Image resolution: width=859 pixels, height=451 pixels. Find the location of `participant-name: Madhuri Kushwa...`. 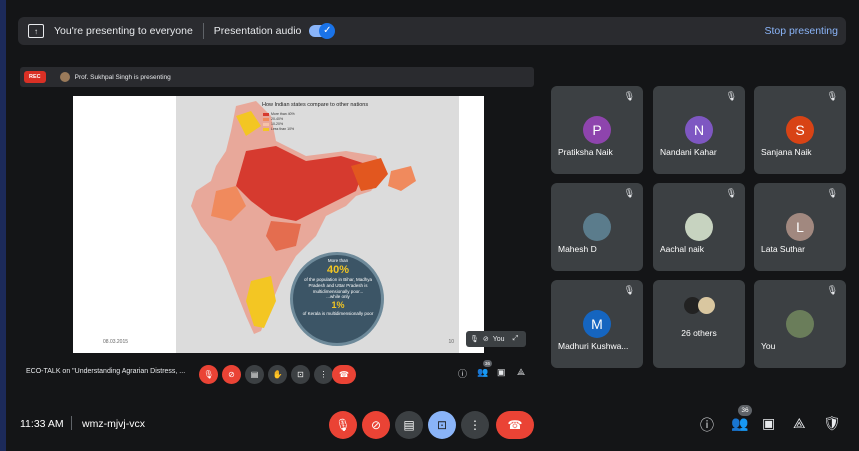

participant-name: Madhuri Kushwa... is located at coordinates (593, 346).